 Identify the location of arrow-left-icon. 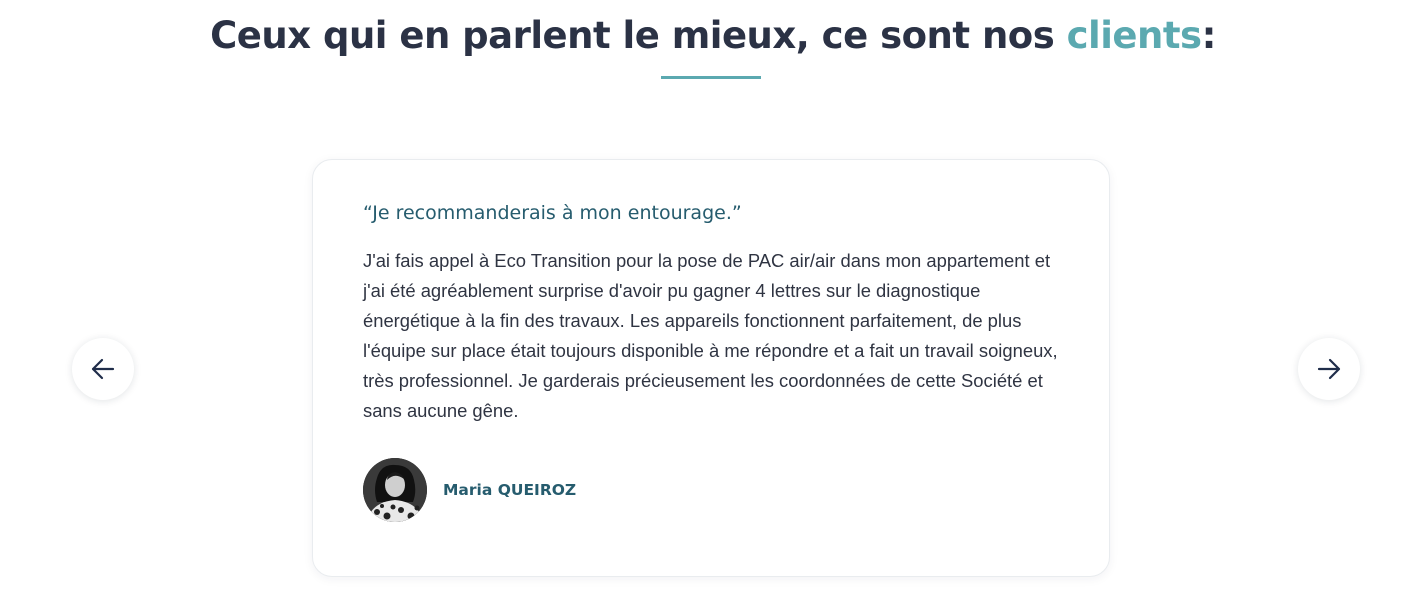
(103, 369).